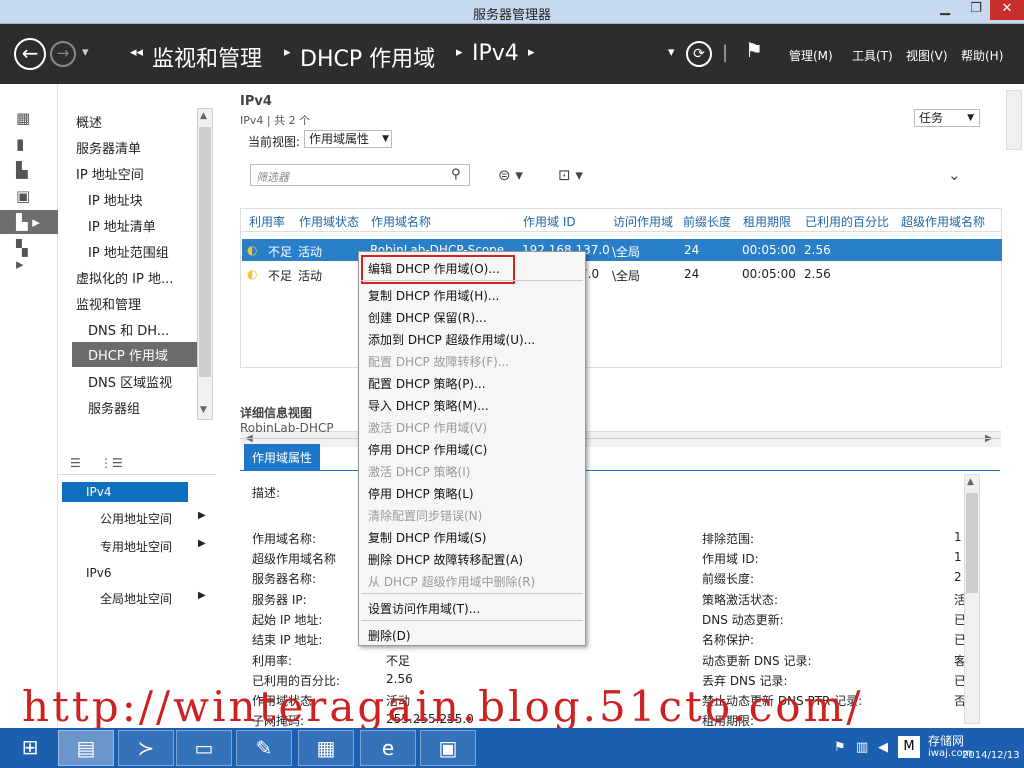 This screenshot has width=1024, height=768. I want to click on search-icon: ⚲, so click(456, 174).